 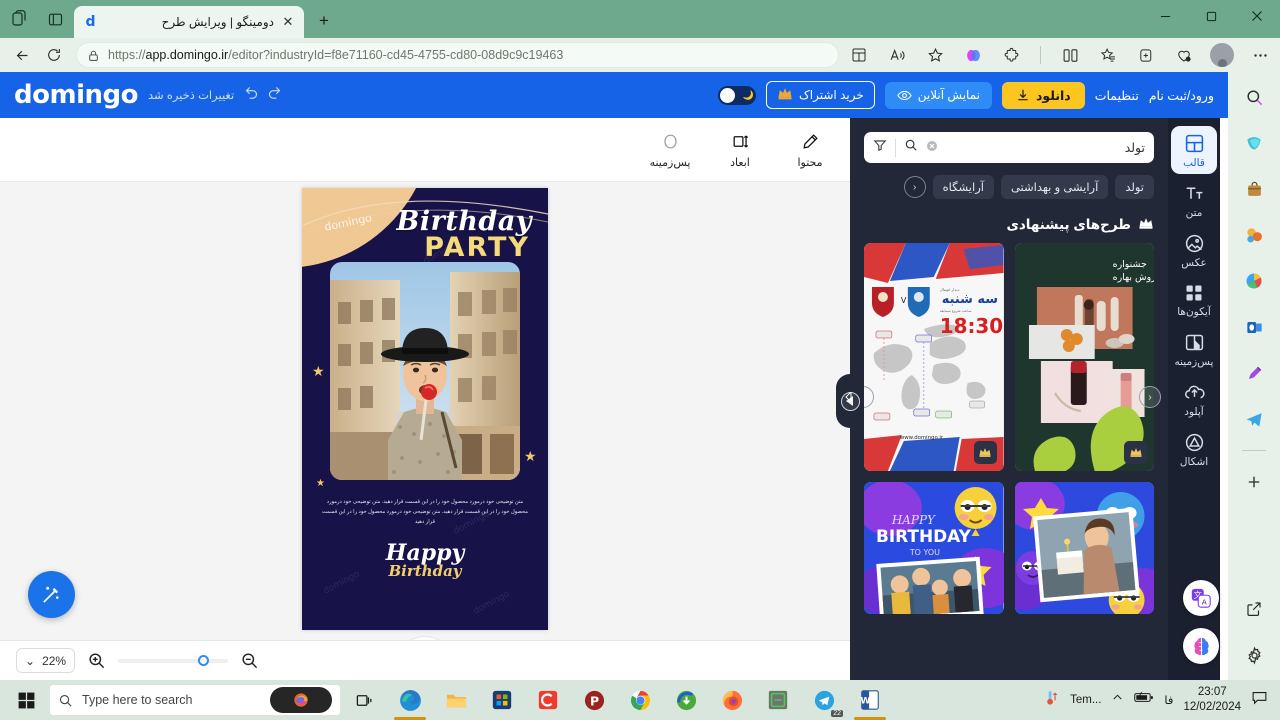 I want to click on clear-icon, so click(x=932, y=148).